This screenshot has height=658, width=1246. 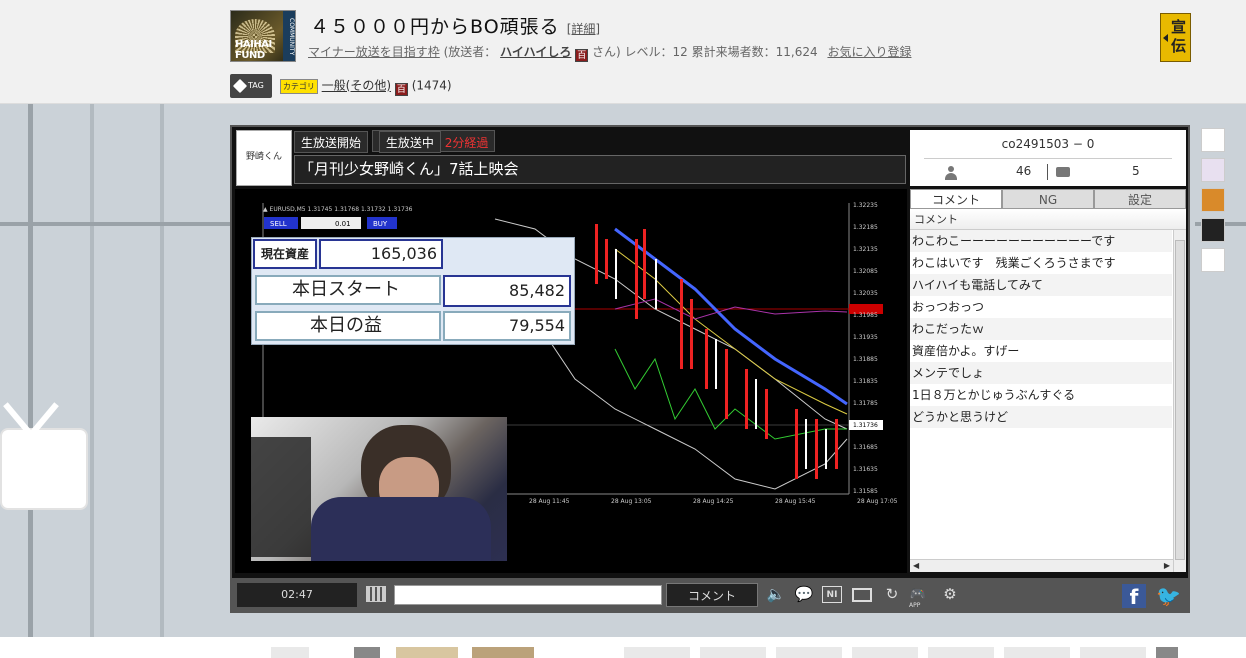 What do you see at coordinates (331, 142) in the screenshot?
I see `status-start: 生放送開始` at bounding box center [331, 142].